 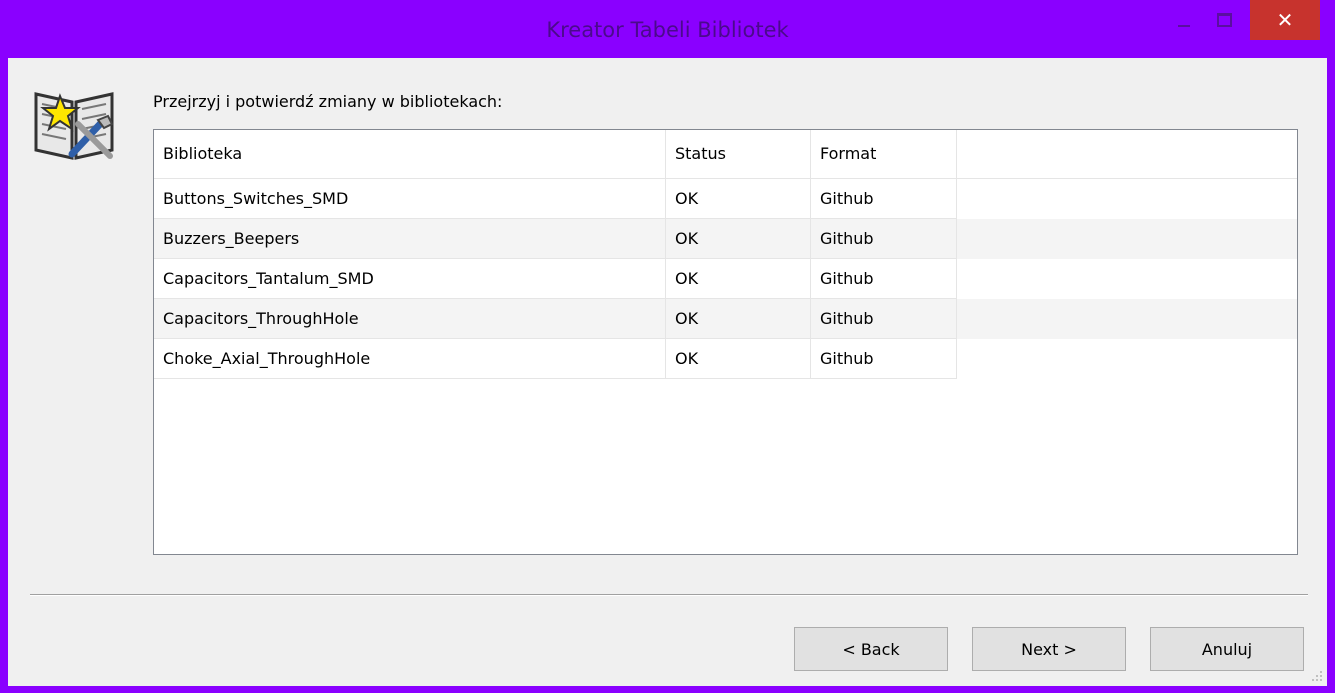 What do you see at coordinates (410, 239) in the screenshot?
I see `library-name-cell: Buzzers_Beepers` at bounding box center [410, 239].